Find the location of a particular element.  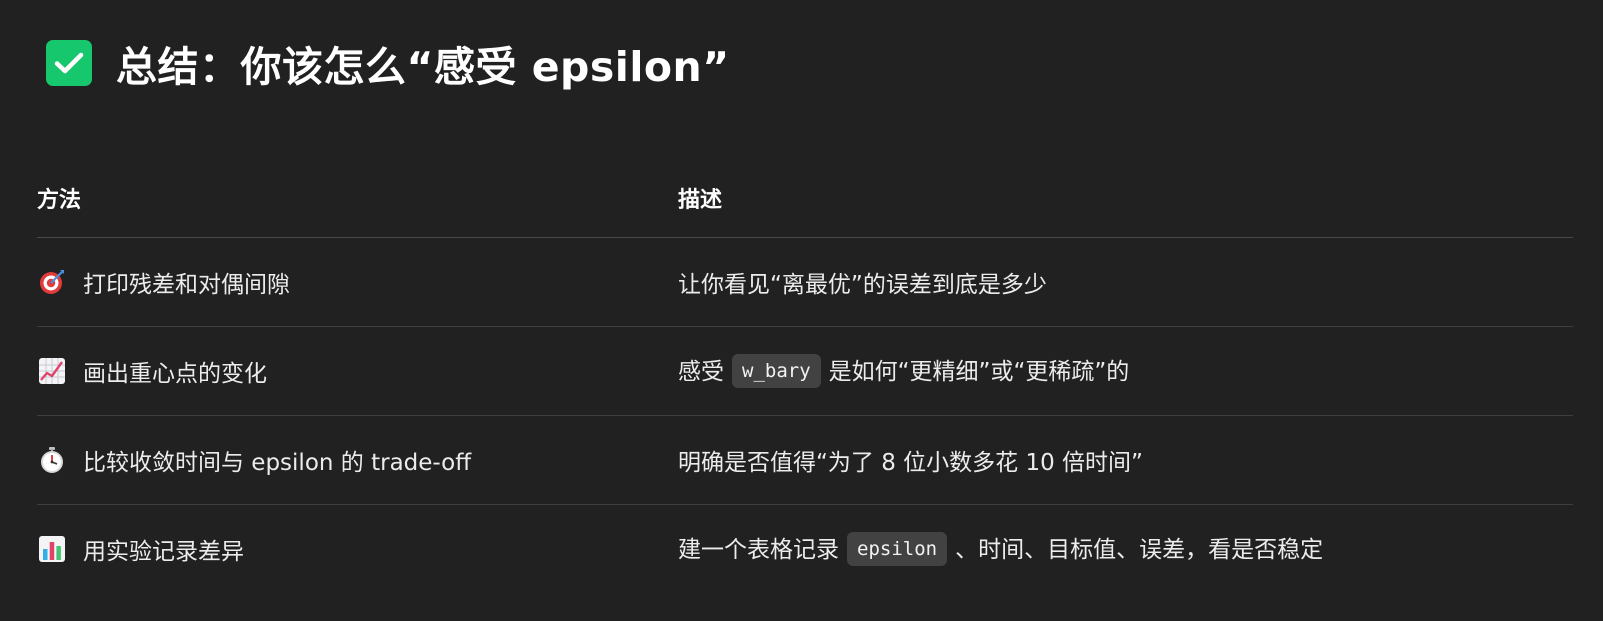

table-header-row: 方法 描述 is located at coordinates (805, 198).